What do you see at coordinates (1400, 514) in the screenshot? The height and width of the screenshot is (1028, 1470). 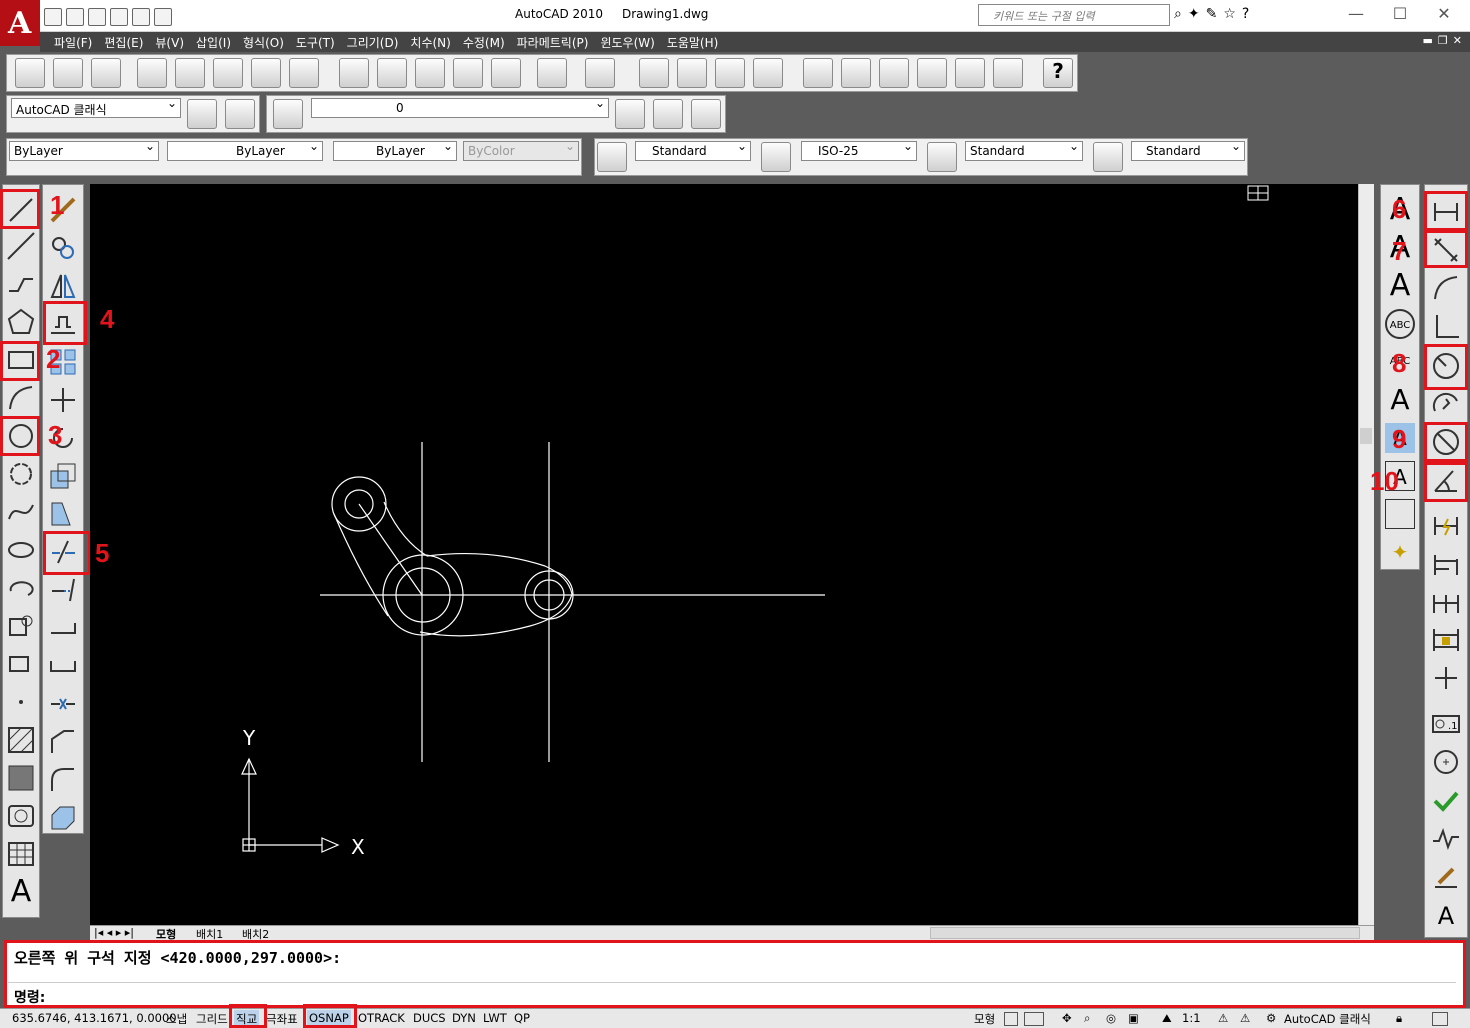 I see `convert-distance-icon` at bounding box center [1400, 514].